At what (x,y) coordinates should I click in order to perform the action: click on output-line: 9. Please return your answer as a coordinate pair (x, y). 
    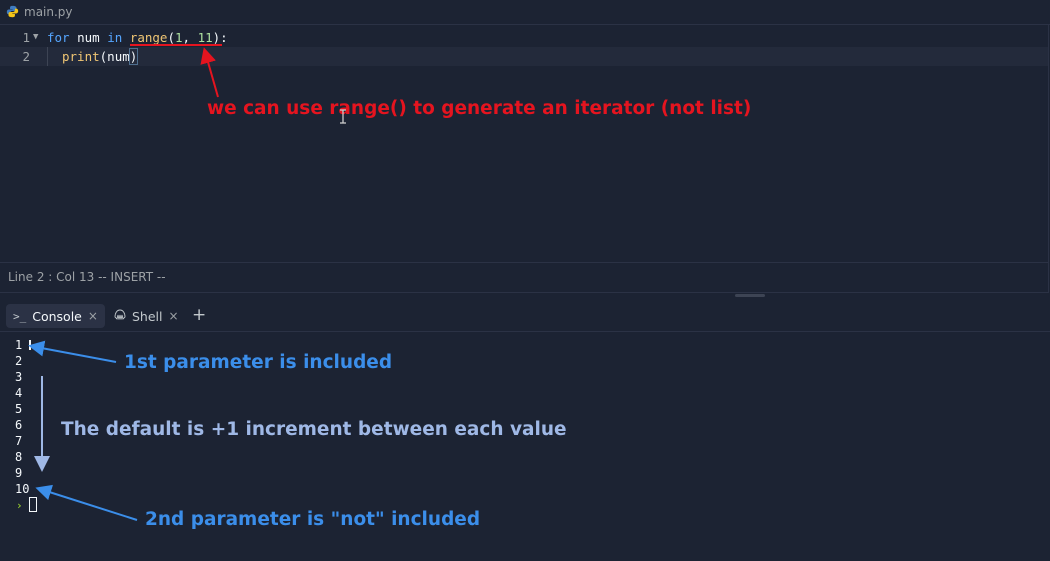
    Looking at the image, I should click on (19, 473).